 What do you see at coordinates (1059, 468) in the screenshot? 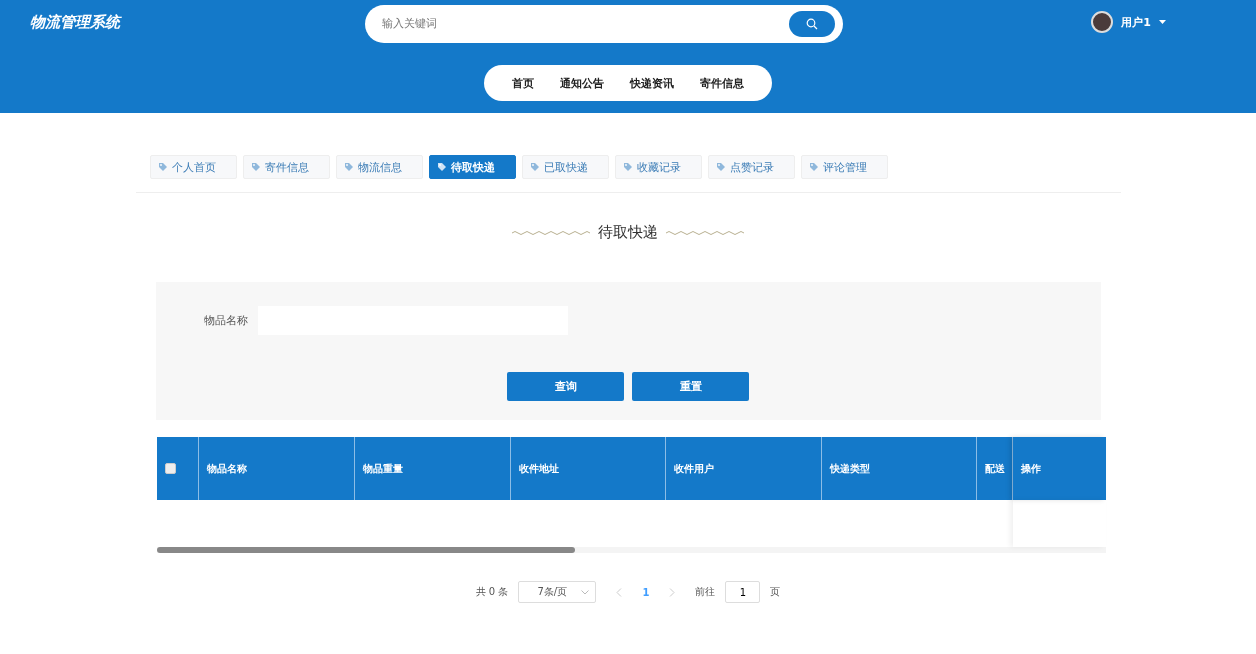
I see `column-header: 操作` at bounding box center [1059, 468].